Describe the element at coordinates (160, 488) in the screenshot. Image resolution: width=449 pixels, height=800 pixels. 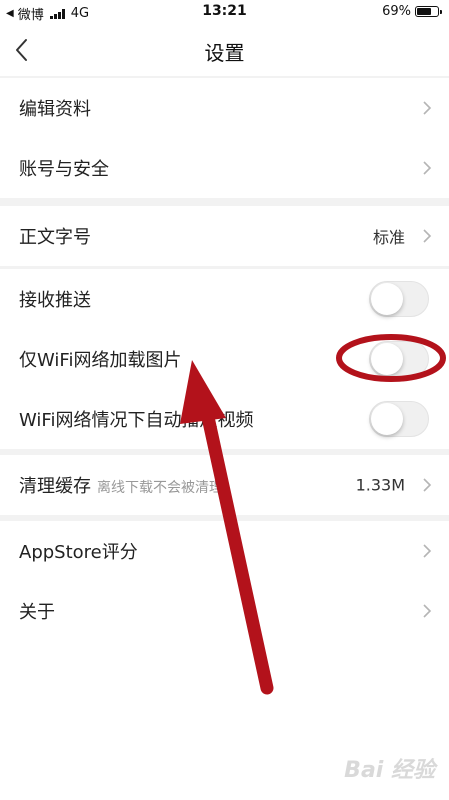
I see `clear-cache-sublabel: 离线下载不会被清理` at that location.